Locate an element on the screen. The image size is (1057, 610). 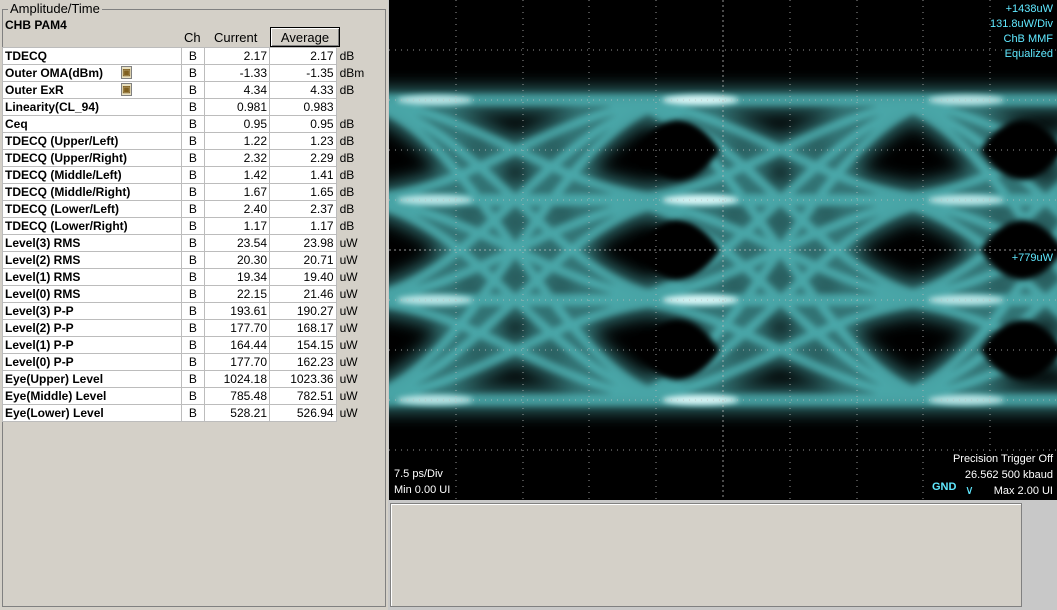
measurement-name: Linearity(CL_94) is located at coordinates (92, 107).